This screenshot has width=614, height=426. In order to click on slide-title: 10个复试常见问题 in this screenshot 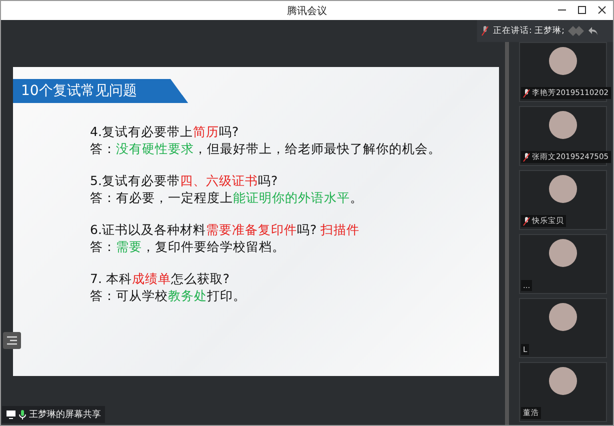, I will do `click(79, 91)`.